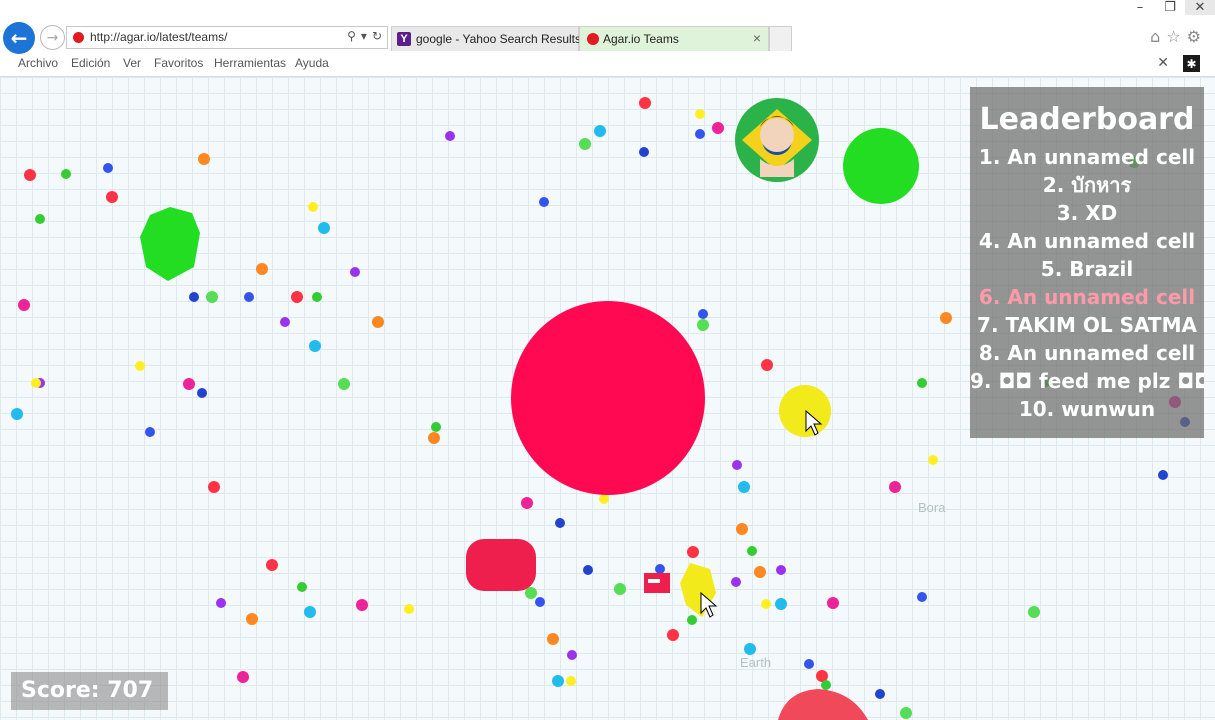 This screenshot has width=1215, height=720. Describe the element at coordinates (1170, 7) in the screenshot. I see `restore-icon: ❐` at that location.